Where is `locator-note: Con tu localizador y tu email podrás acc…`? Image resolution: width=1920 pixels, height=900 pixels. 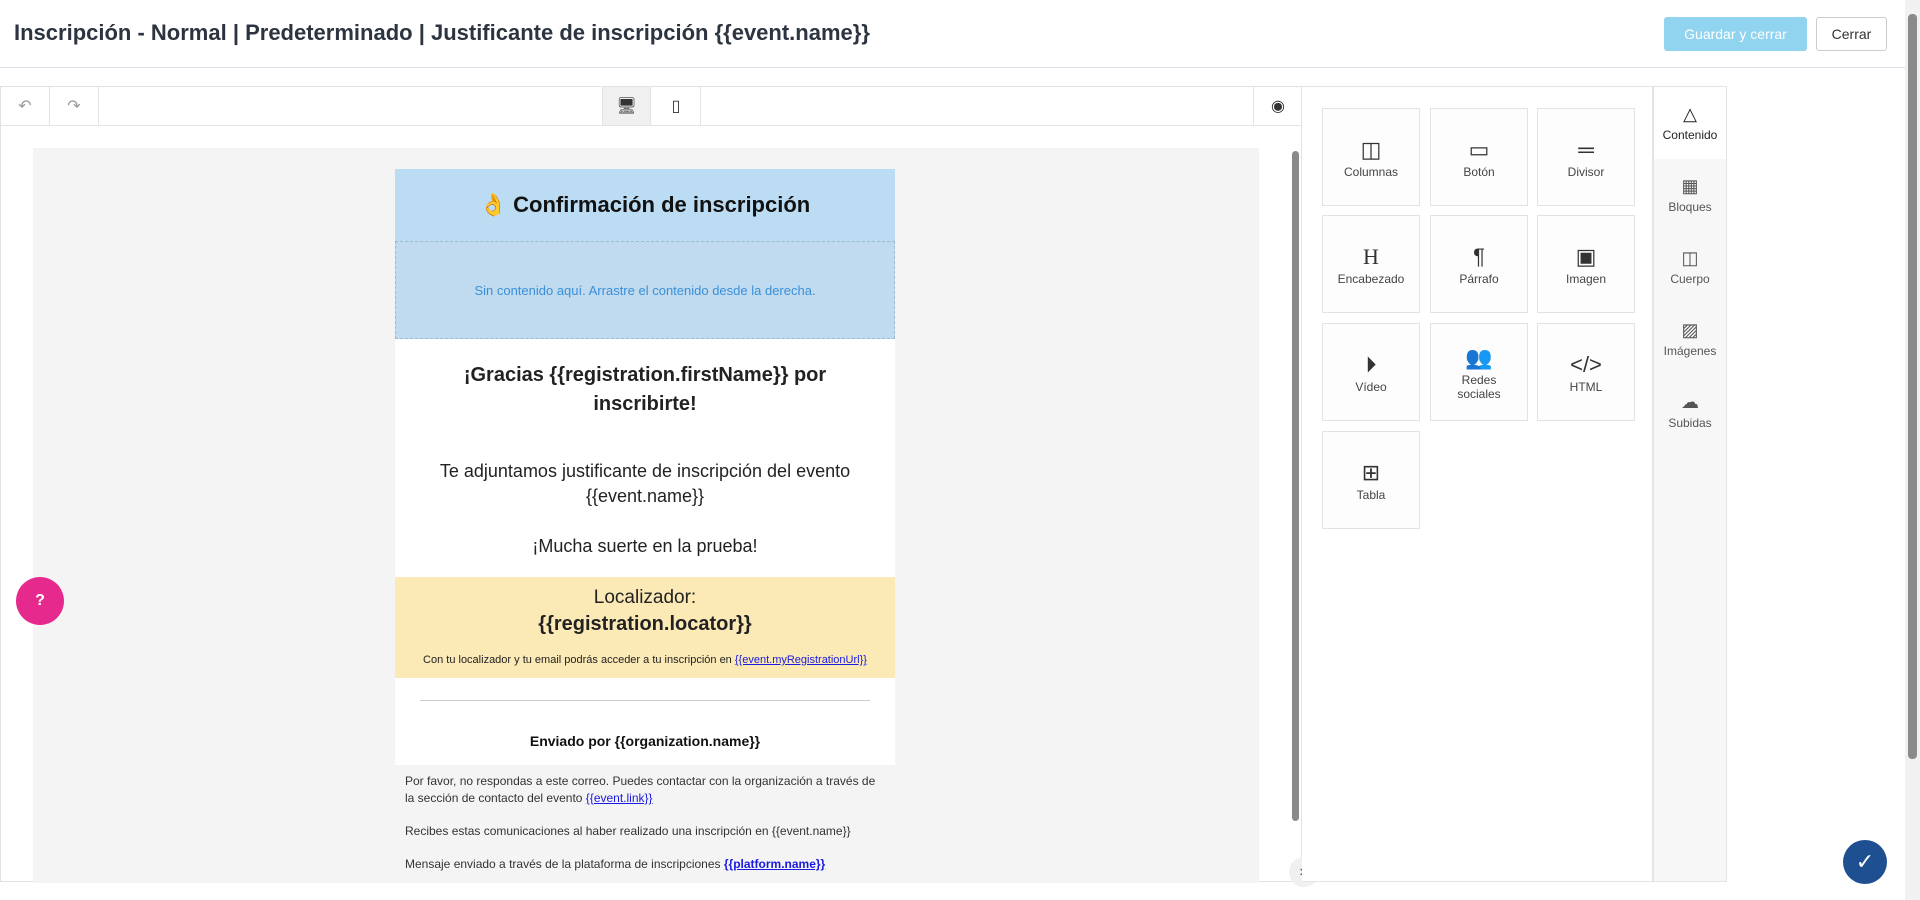 locator-note: Con tu localizador y tu email podrás acc… is located at coordinates (577, 660).